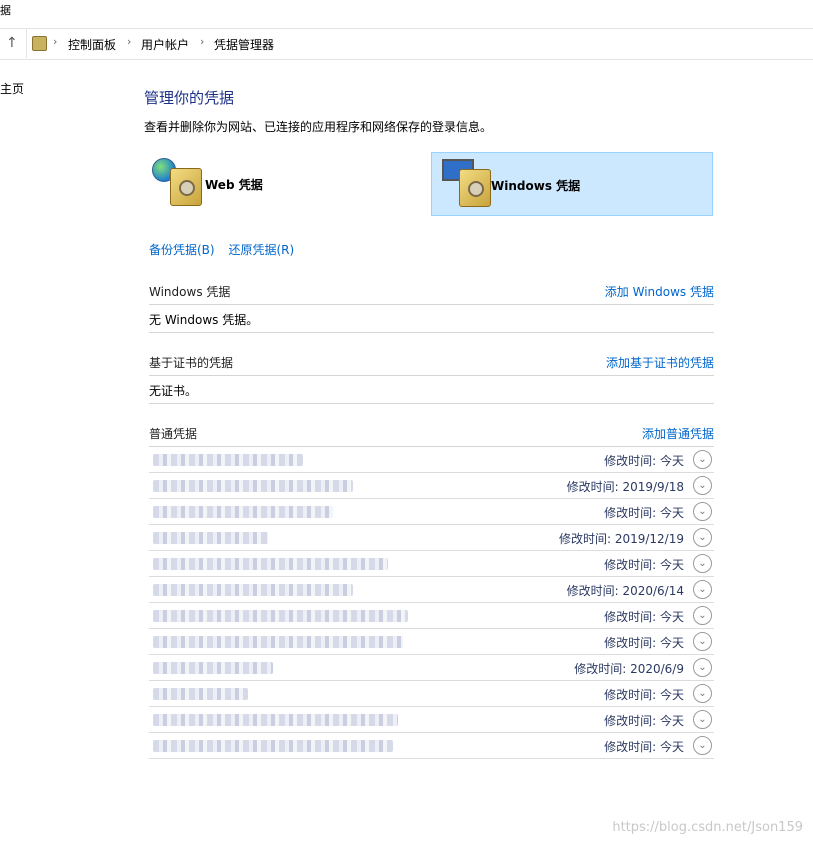  What do you see at coordinates (190, 292) in the screenshot?
I see `section-title: Windows 凭据` at bounding box center [190, 292].